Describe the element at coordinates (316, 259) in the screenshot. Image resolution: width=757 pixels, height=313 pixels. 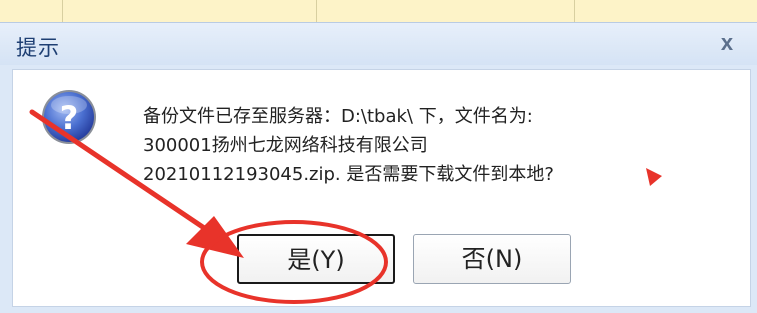
I see `yes-button: 是(Y)` at that location.